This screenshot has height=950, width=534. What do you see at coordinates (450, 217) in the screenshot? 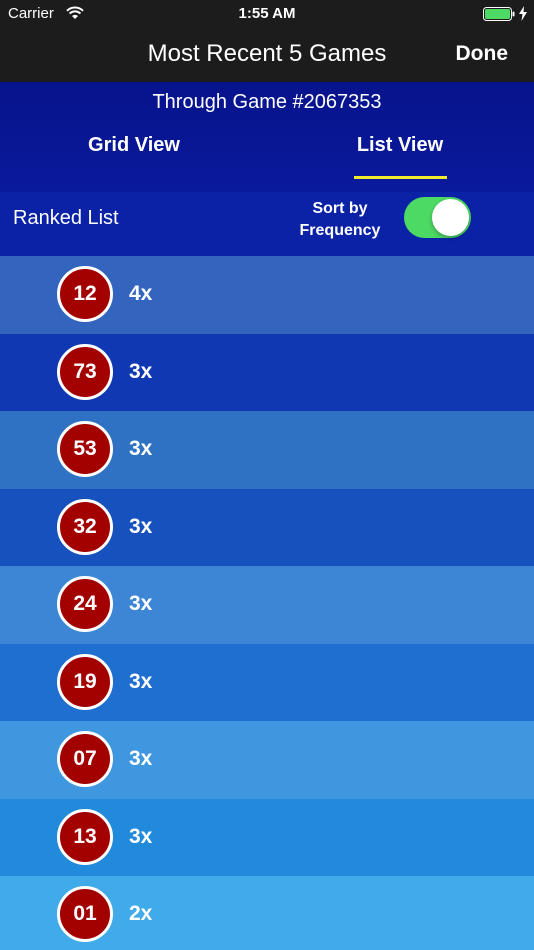
I see `toggle-knob` at bounding box center [450, 217].